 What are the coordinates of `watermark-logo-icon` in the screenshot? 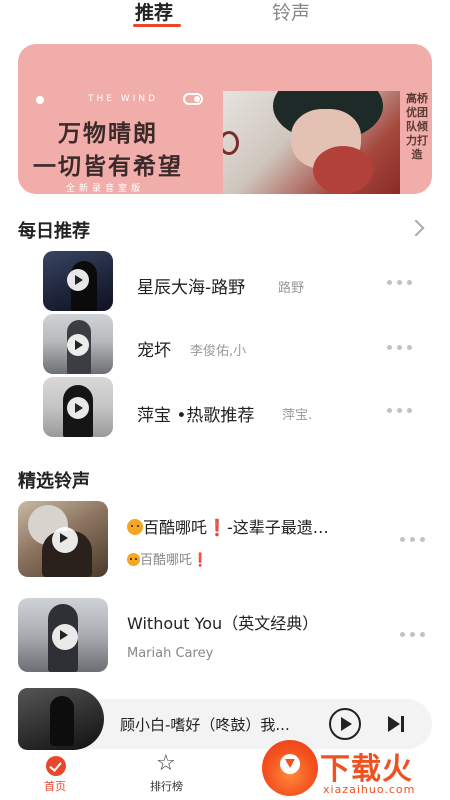 It's located at (290, 768).